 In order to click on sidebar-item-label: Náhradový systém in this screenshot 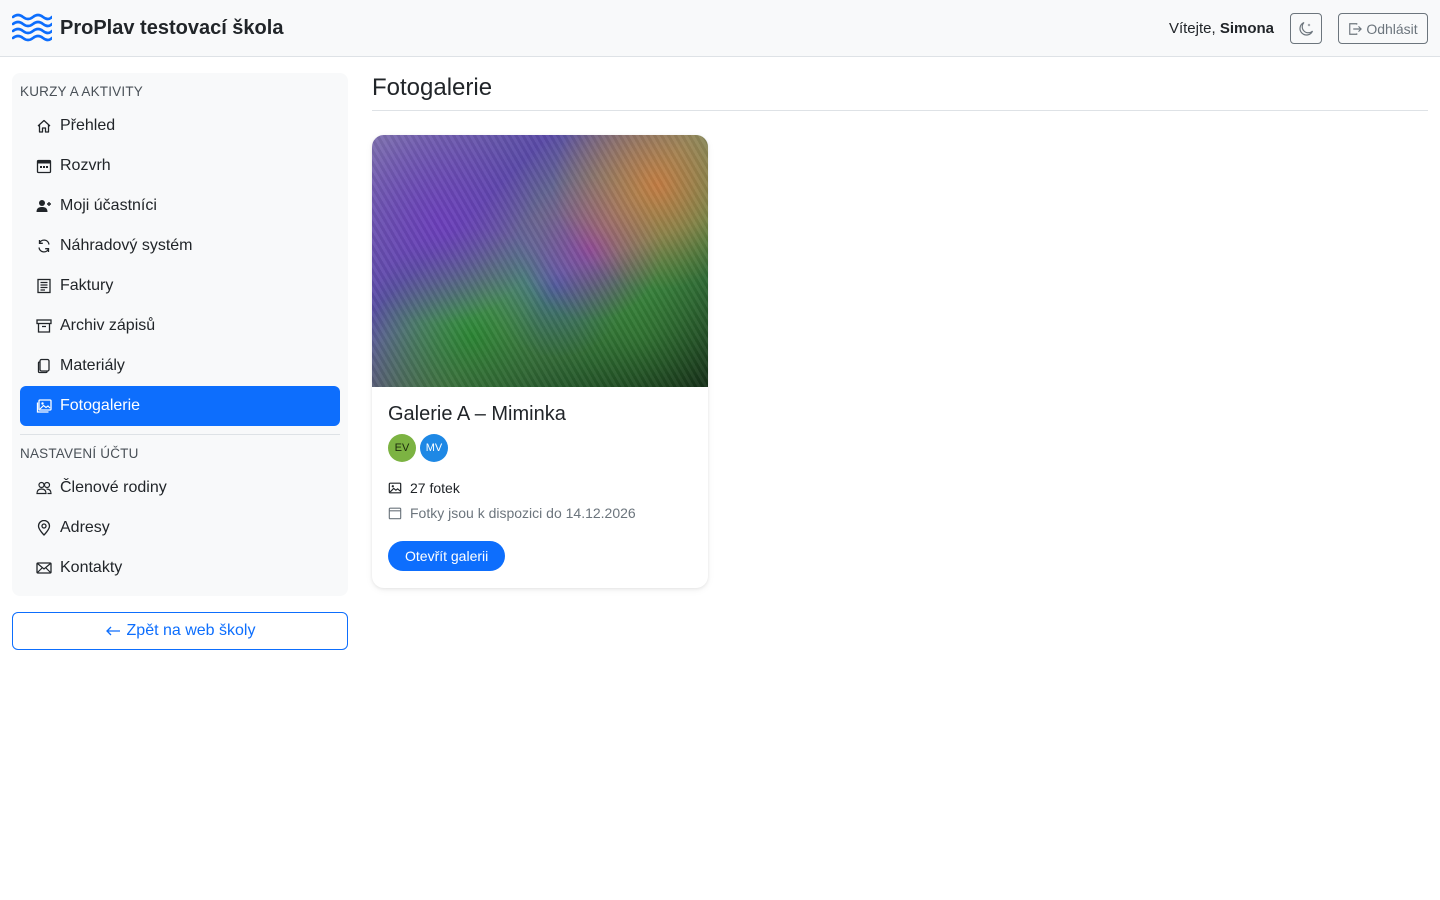, I will do `click(126, 245)`.